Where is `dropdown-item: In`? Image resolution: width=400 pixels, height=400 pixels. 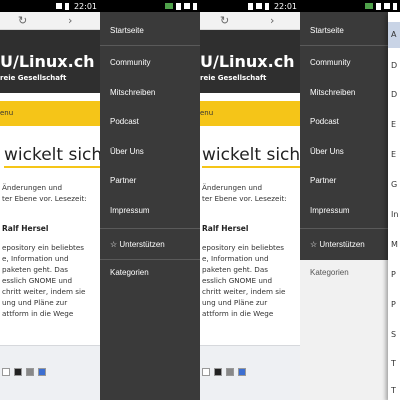
dropdown-item: In is located at coordinates (394, 214).